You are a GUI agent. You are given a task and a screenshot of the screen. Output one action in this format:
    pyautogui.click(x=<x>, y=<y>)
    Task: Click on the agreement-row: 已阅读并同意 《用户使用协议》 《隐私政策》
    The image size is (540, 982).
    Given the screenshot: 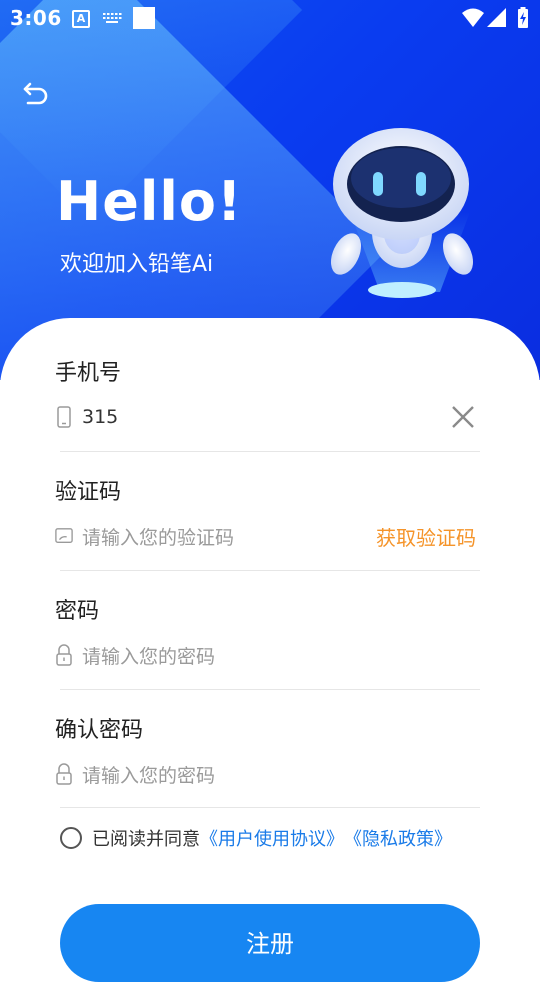 What is the action you would take?
    pyautogui.click(x=256, y=838)
    